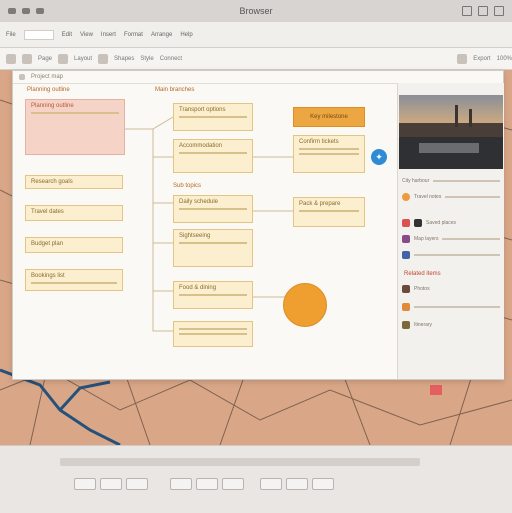 This screenshot has height=513, width=512. What do you see at coordinates (75, 113) in the screenshot?
I see `root-node-line` at bounding box center [75, 113].